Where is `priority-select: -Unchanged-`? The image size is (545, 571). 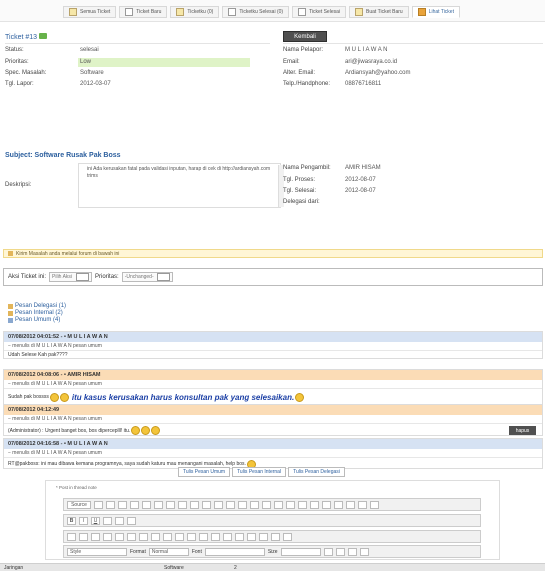
priority-select: -Unchanged- is located at coordinates (147, 277).